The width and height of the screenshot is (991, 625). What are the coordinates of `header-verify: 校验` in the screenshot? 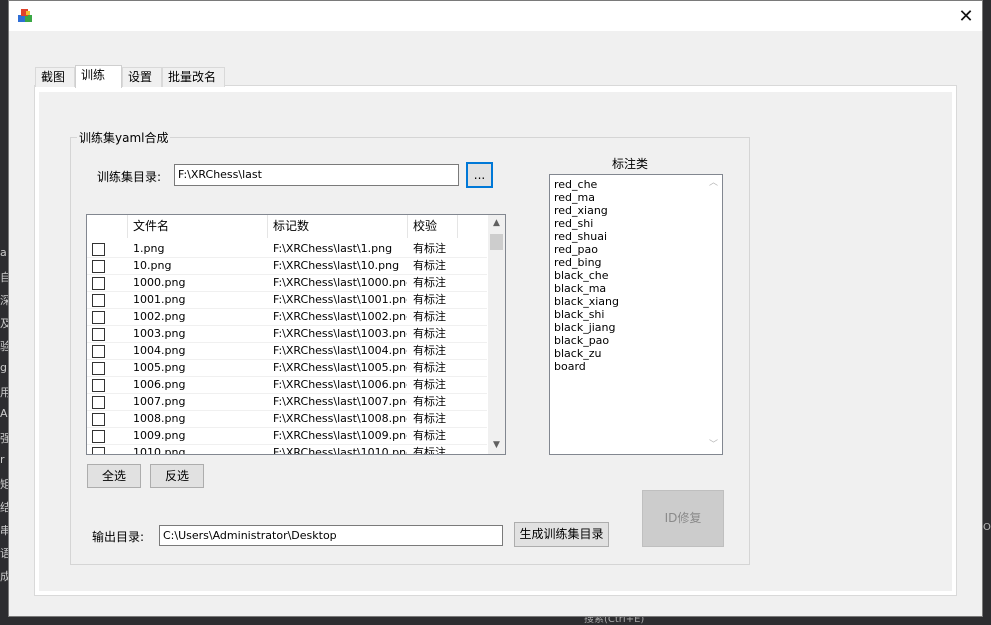 It's located at (433, 226).